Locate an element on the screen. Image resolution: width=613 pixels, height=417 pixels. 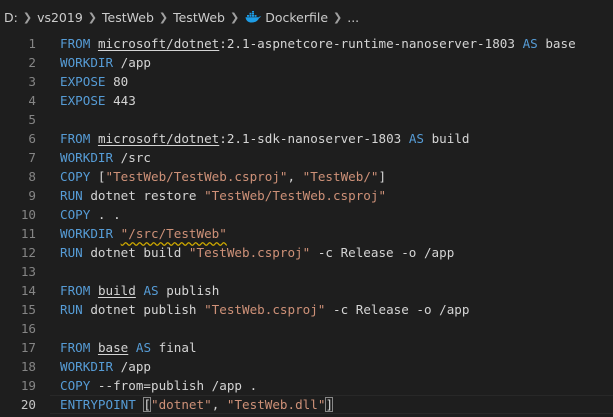
line-number: 14 is located at coordinates (28, 290).